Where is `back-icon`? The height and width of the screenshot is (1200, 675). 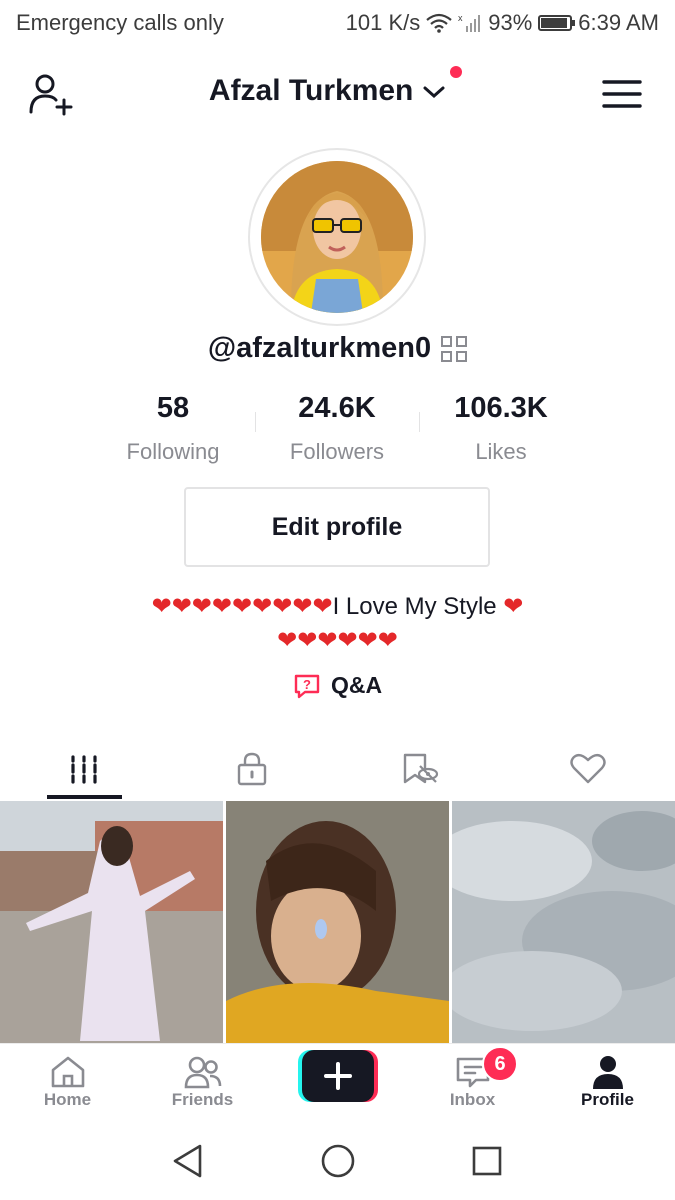 back-icon is located at coordinates (188, 1161).